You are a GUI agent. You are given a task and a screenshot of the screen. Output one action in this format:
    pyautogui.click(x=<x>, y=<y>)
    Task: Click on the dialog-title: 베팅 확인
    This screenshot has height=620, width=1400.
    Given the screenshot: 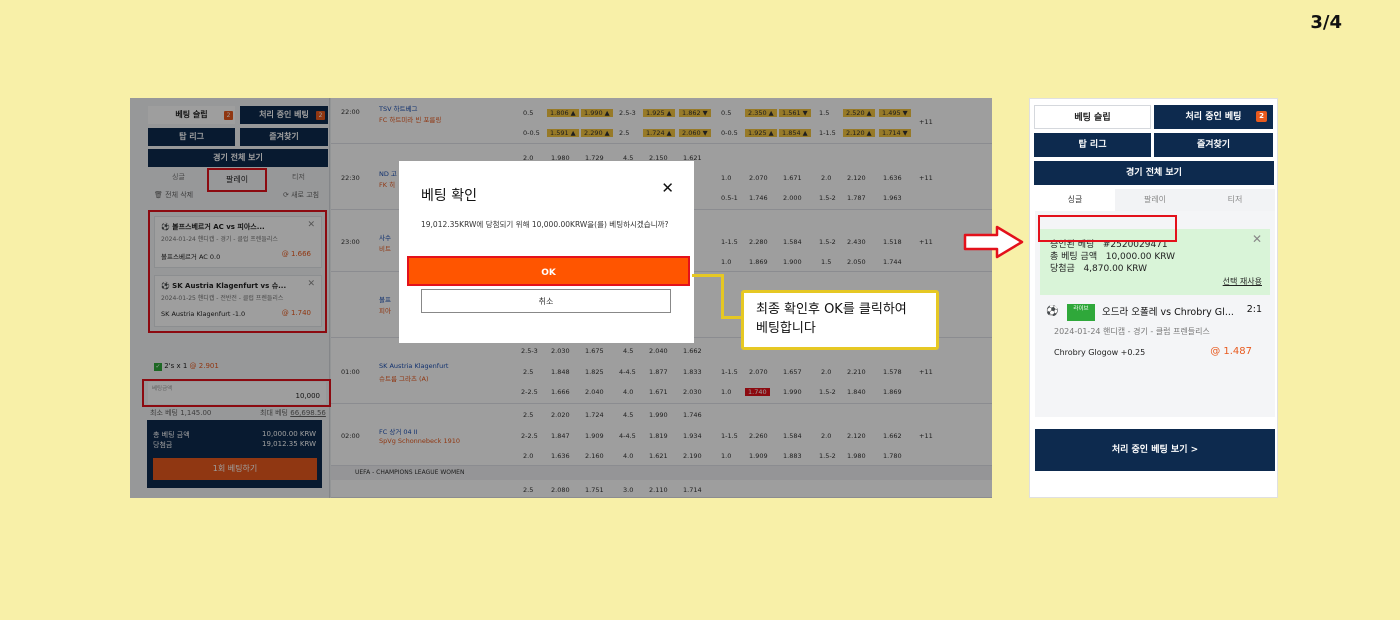 What is the action you would take?
    pyautogui.click(x=449, y=196)
    